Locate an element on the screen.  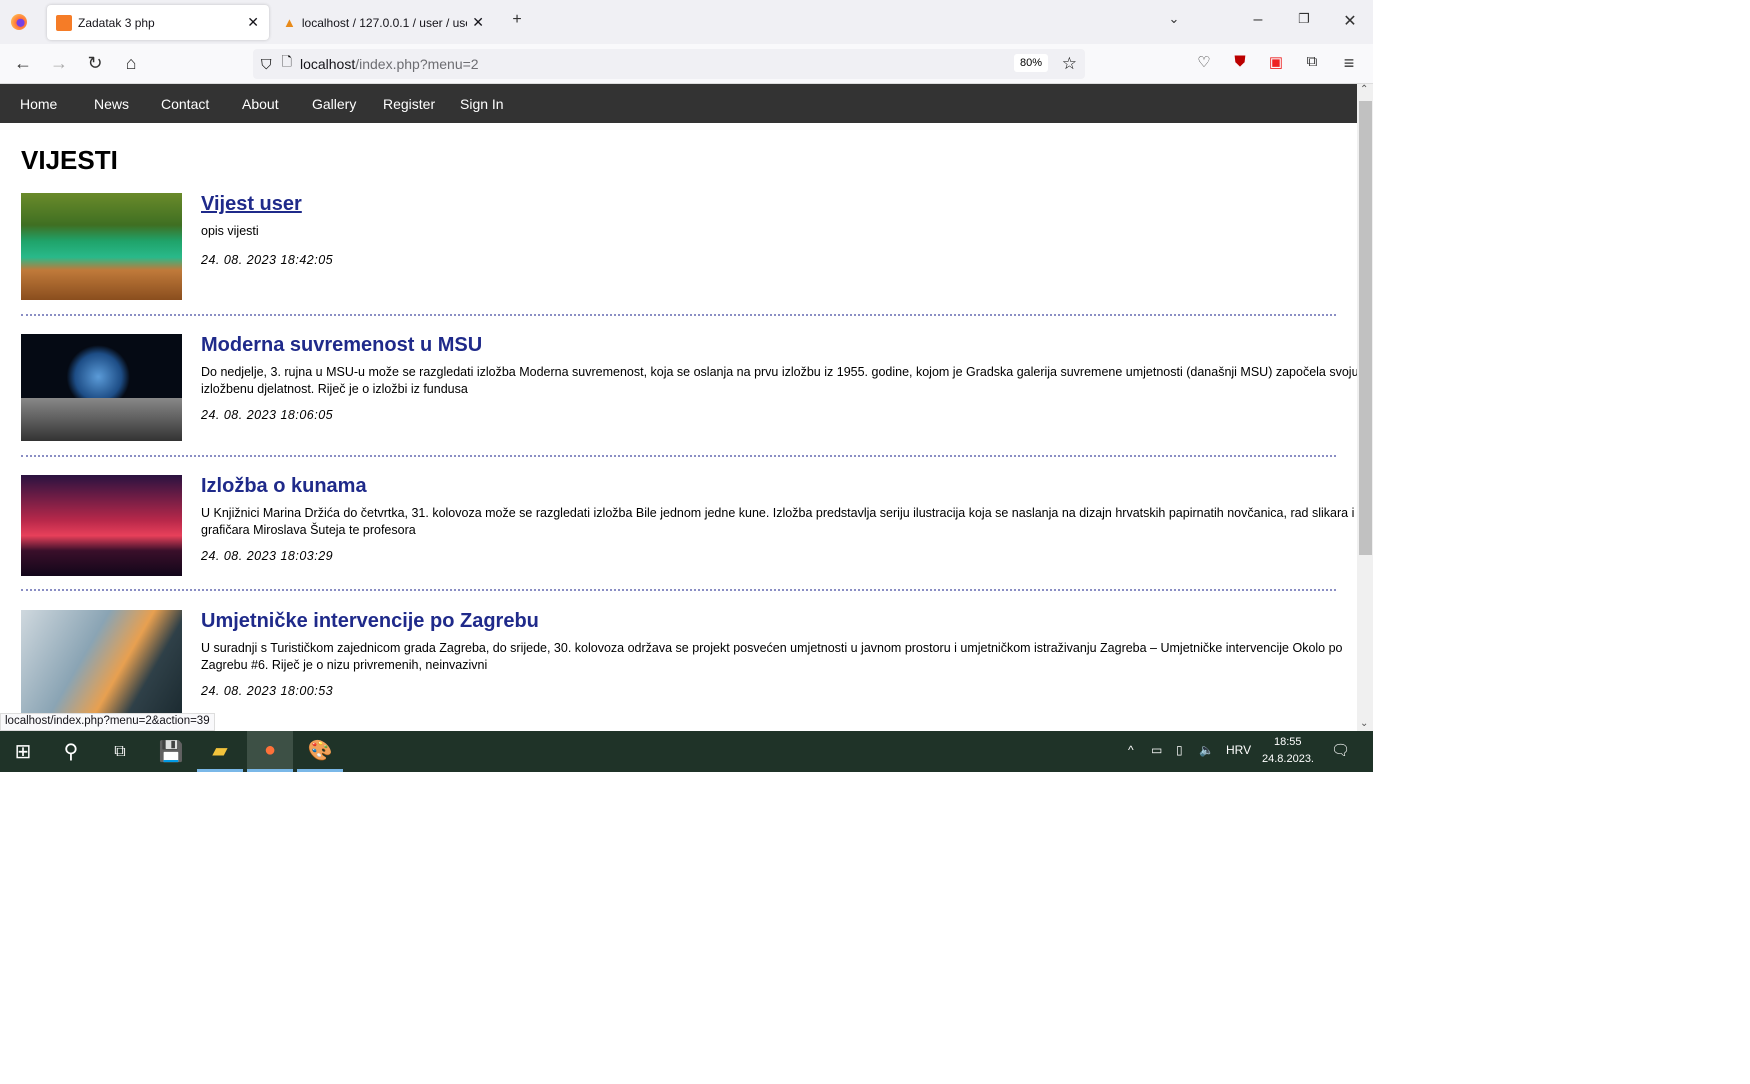
news-date: 24. 08. 2023 18:42:05 is located at coordinates (267, 260).